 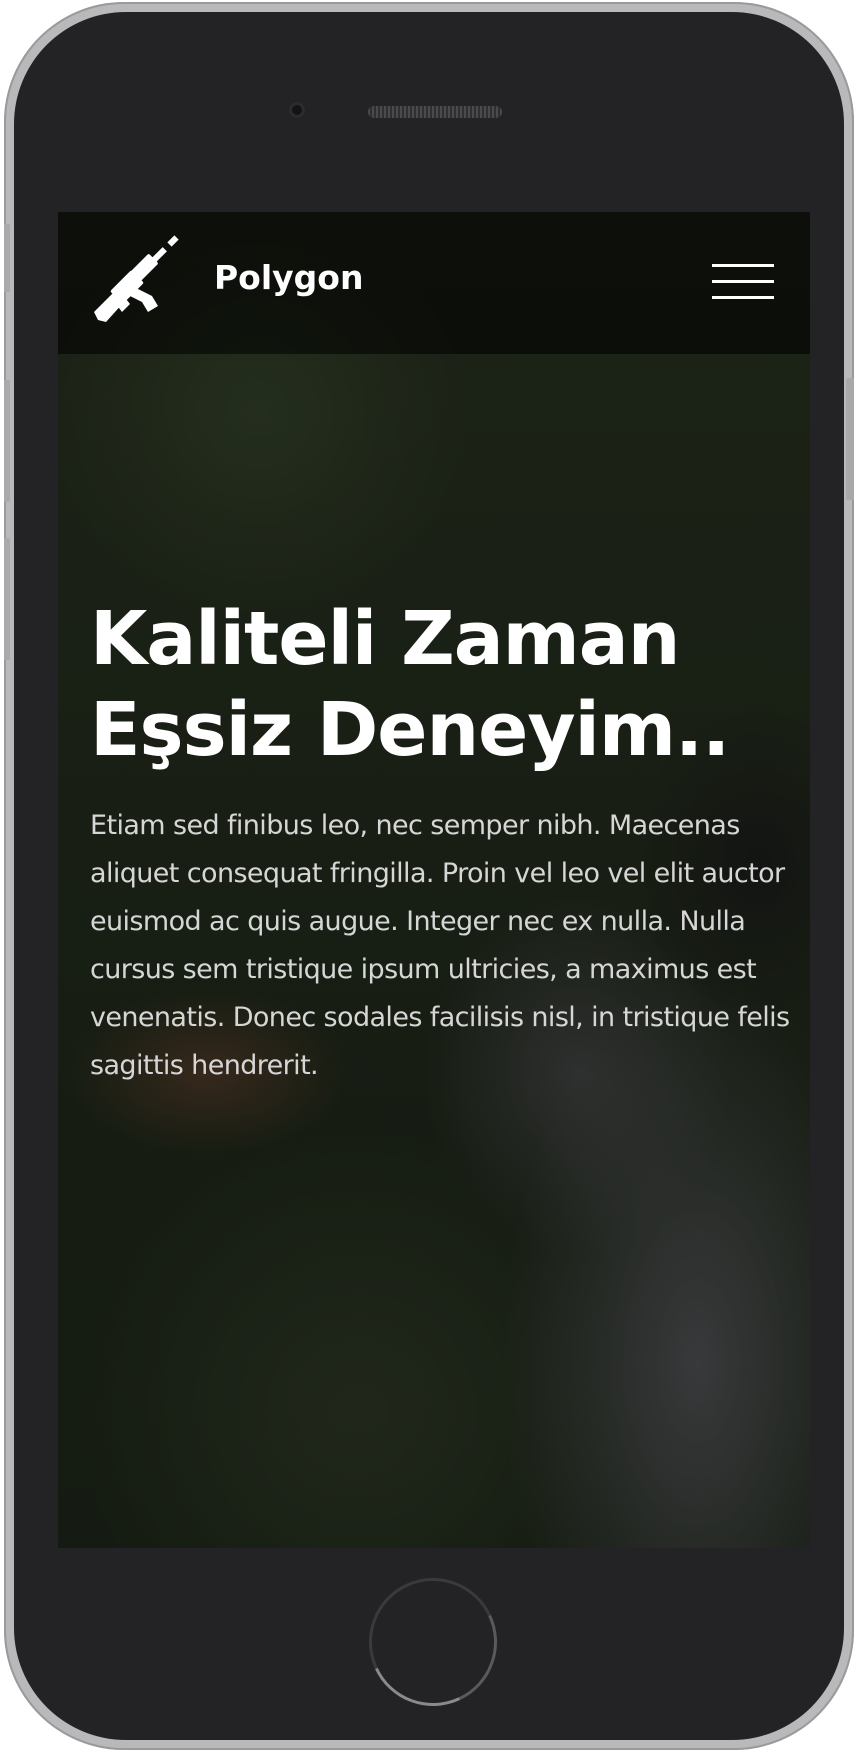 What do you see at coordinates (435, 112) in the screenshot?
I see `earpiece-speaker` at bounding box center [435, 112].